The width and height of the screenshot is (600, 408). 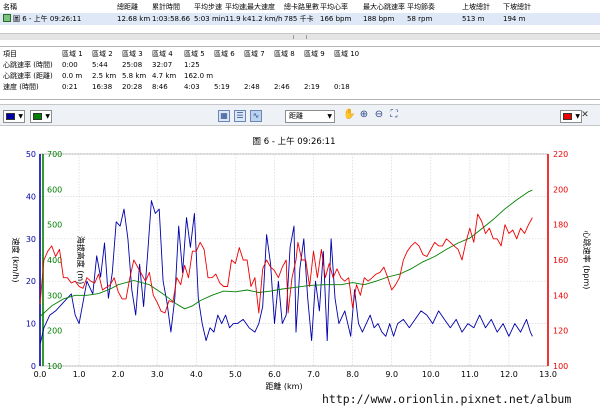 What do you see at coordinates (509, 374) in the screenshot?
I see `x-tick-label: 12.0` at bounding box center [509, 374].